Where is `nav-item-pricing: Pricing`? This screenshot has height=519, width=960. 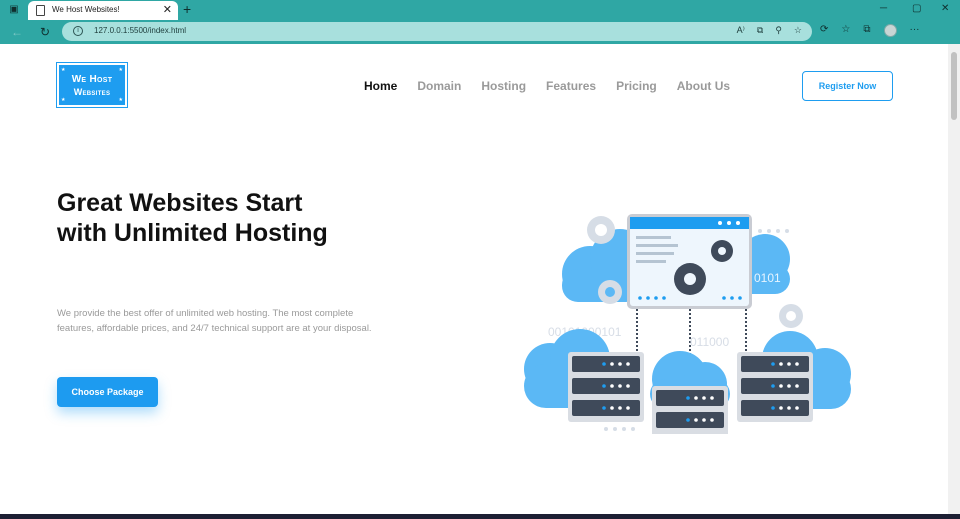 nav-item-pricing: Pricing is located at coordinates (636, 86).